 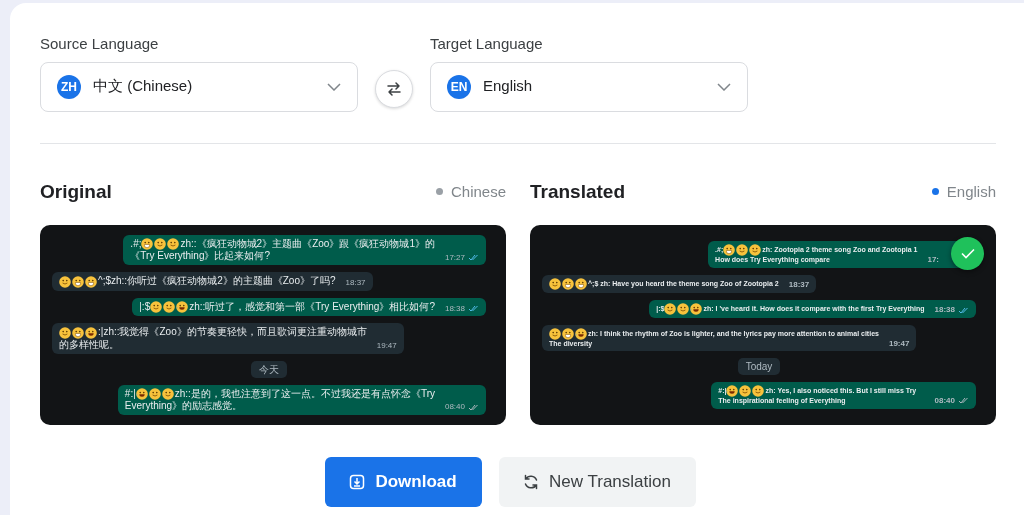 What do you see at coordinates (459, 86) in the screenshot?
I see `language-code-badge: EN` at bounding box center [459, 86].